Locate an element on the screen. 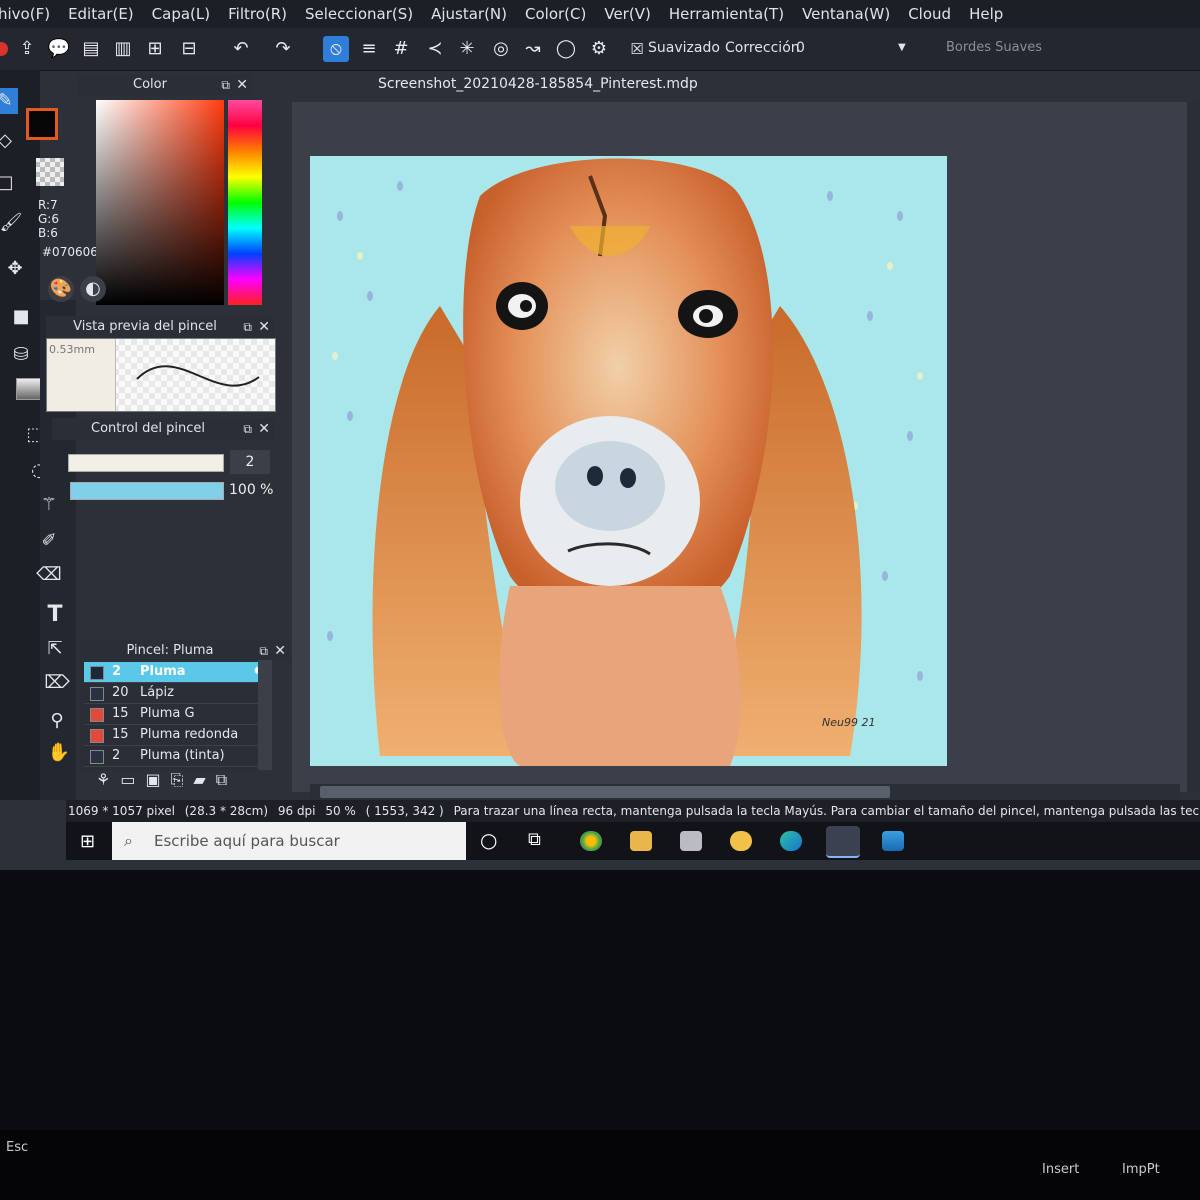  menu-item: Editar(E) is located at coordinates (101, 14).